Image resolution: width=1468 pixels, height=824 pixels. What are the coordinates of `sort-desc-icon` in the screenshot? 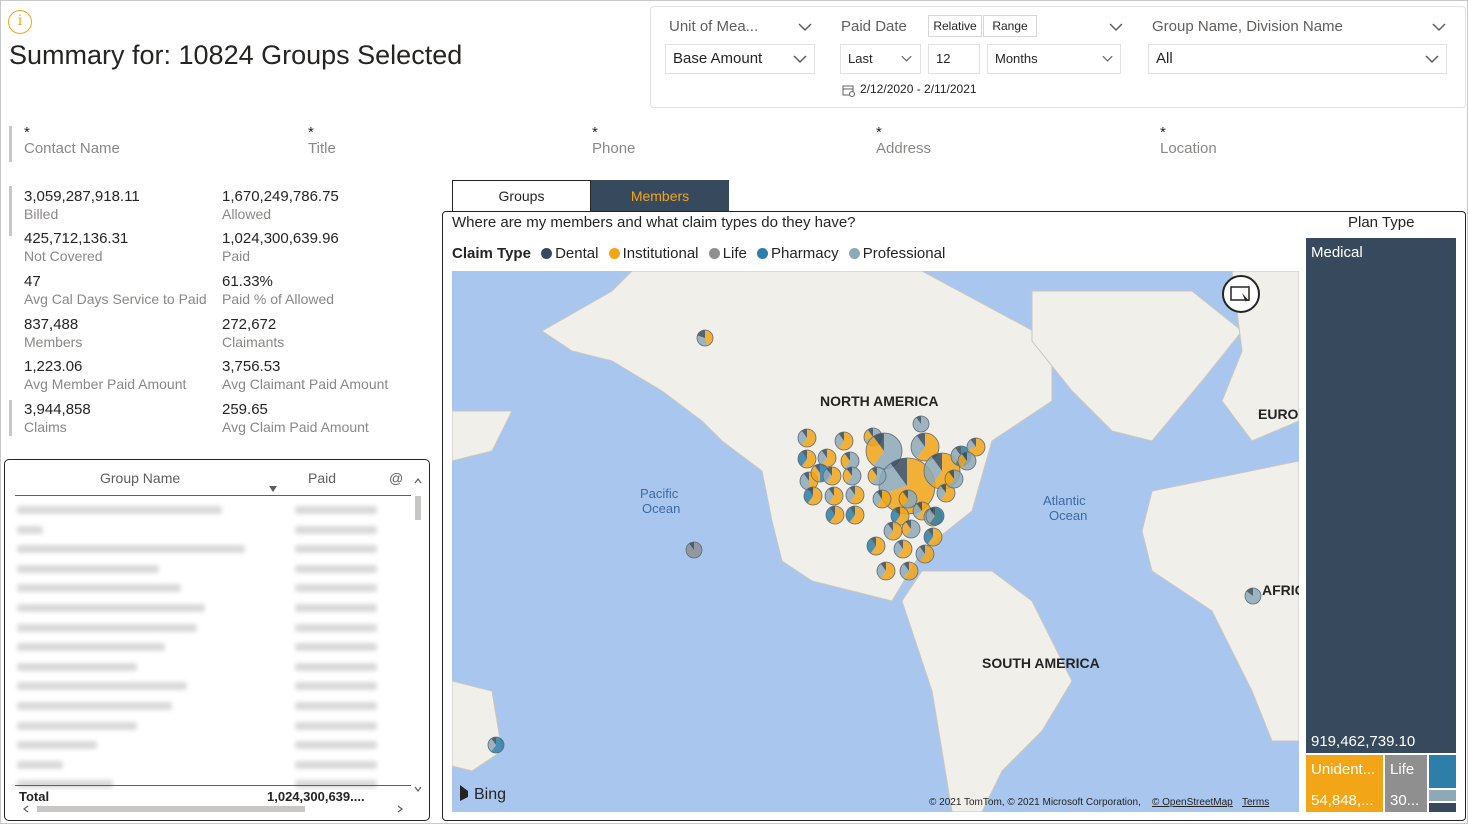 It's located at (273, 489).